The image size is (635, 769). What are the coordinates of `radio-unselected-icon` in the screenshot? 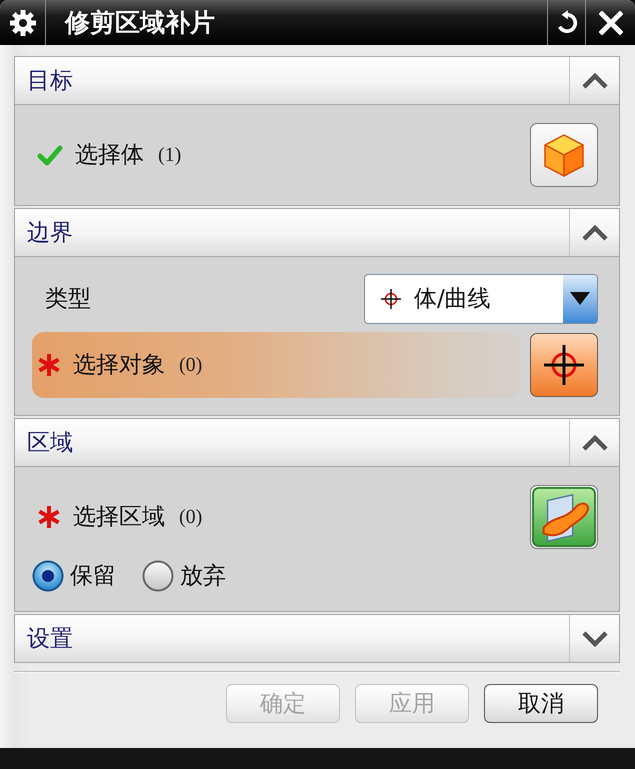 It's located at (158, 576).